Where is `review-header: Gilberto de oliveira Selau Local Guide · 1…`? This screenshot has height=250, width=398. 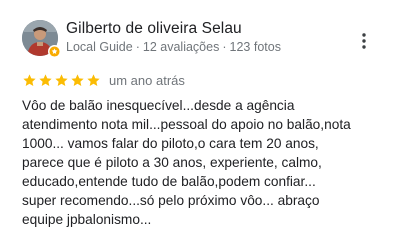 review-header: Gilberto de oliveira Selau Local Guide · 1… is located at coordinates (202, 40).